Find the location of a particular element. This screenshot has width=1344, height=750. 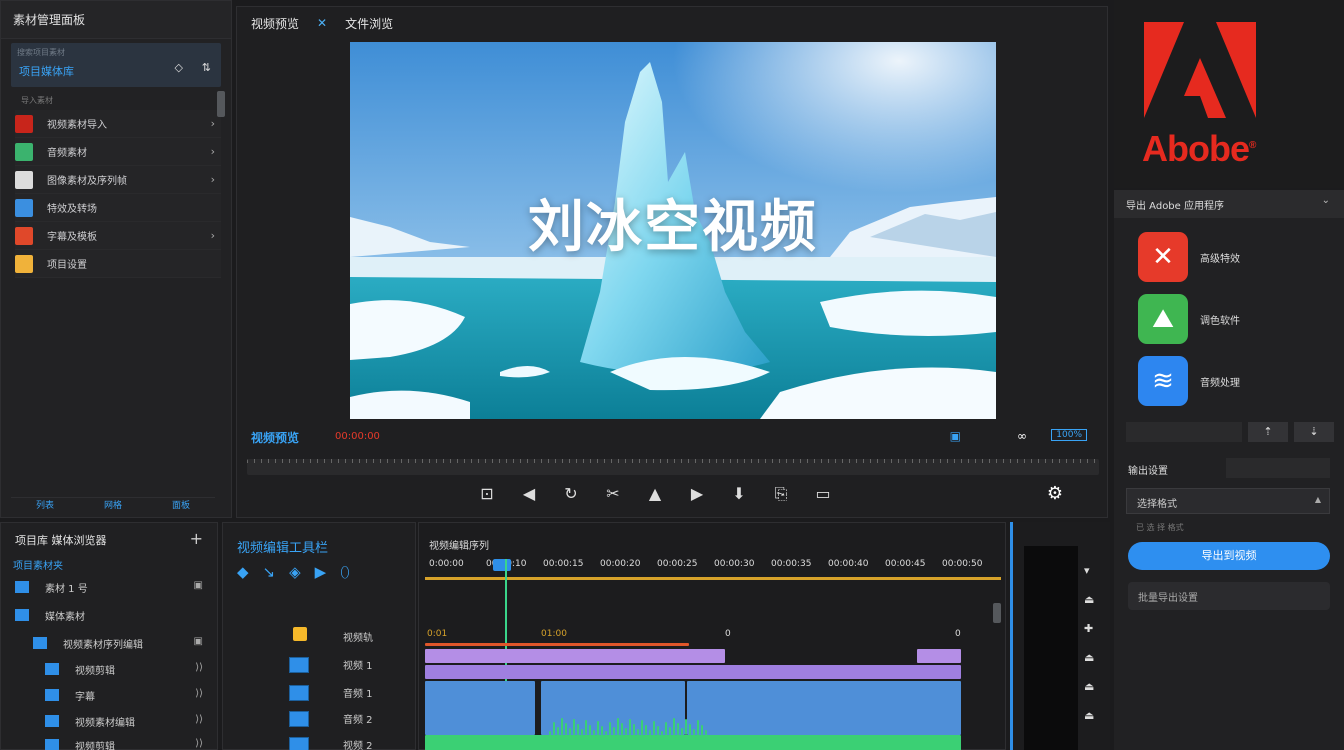

export-panel-header: 导出 Adobe 应用程序 ⌄ is located at coordinates (1229, 204).